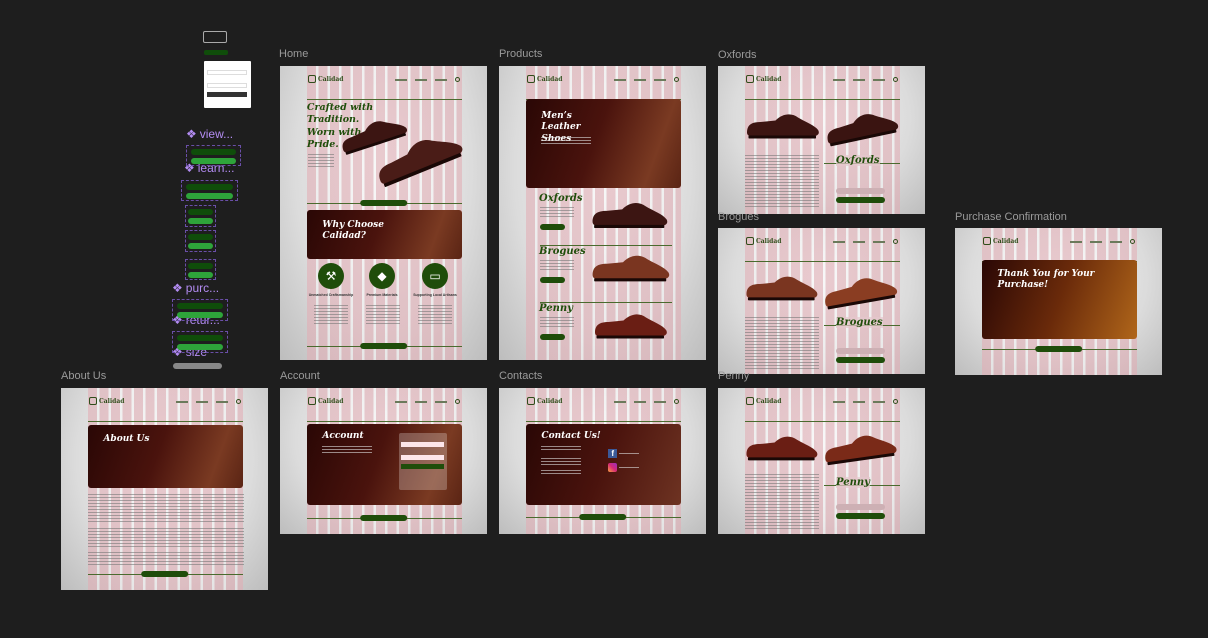 This screenshot has width=1208, height=638. What do you see at coordinates (383, 346) in the screenshot?
I see `learn-more-button` at bounding box center [383, 346].